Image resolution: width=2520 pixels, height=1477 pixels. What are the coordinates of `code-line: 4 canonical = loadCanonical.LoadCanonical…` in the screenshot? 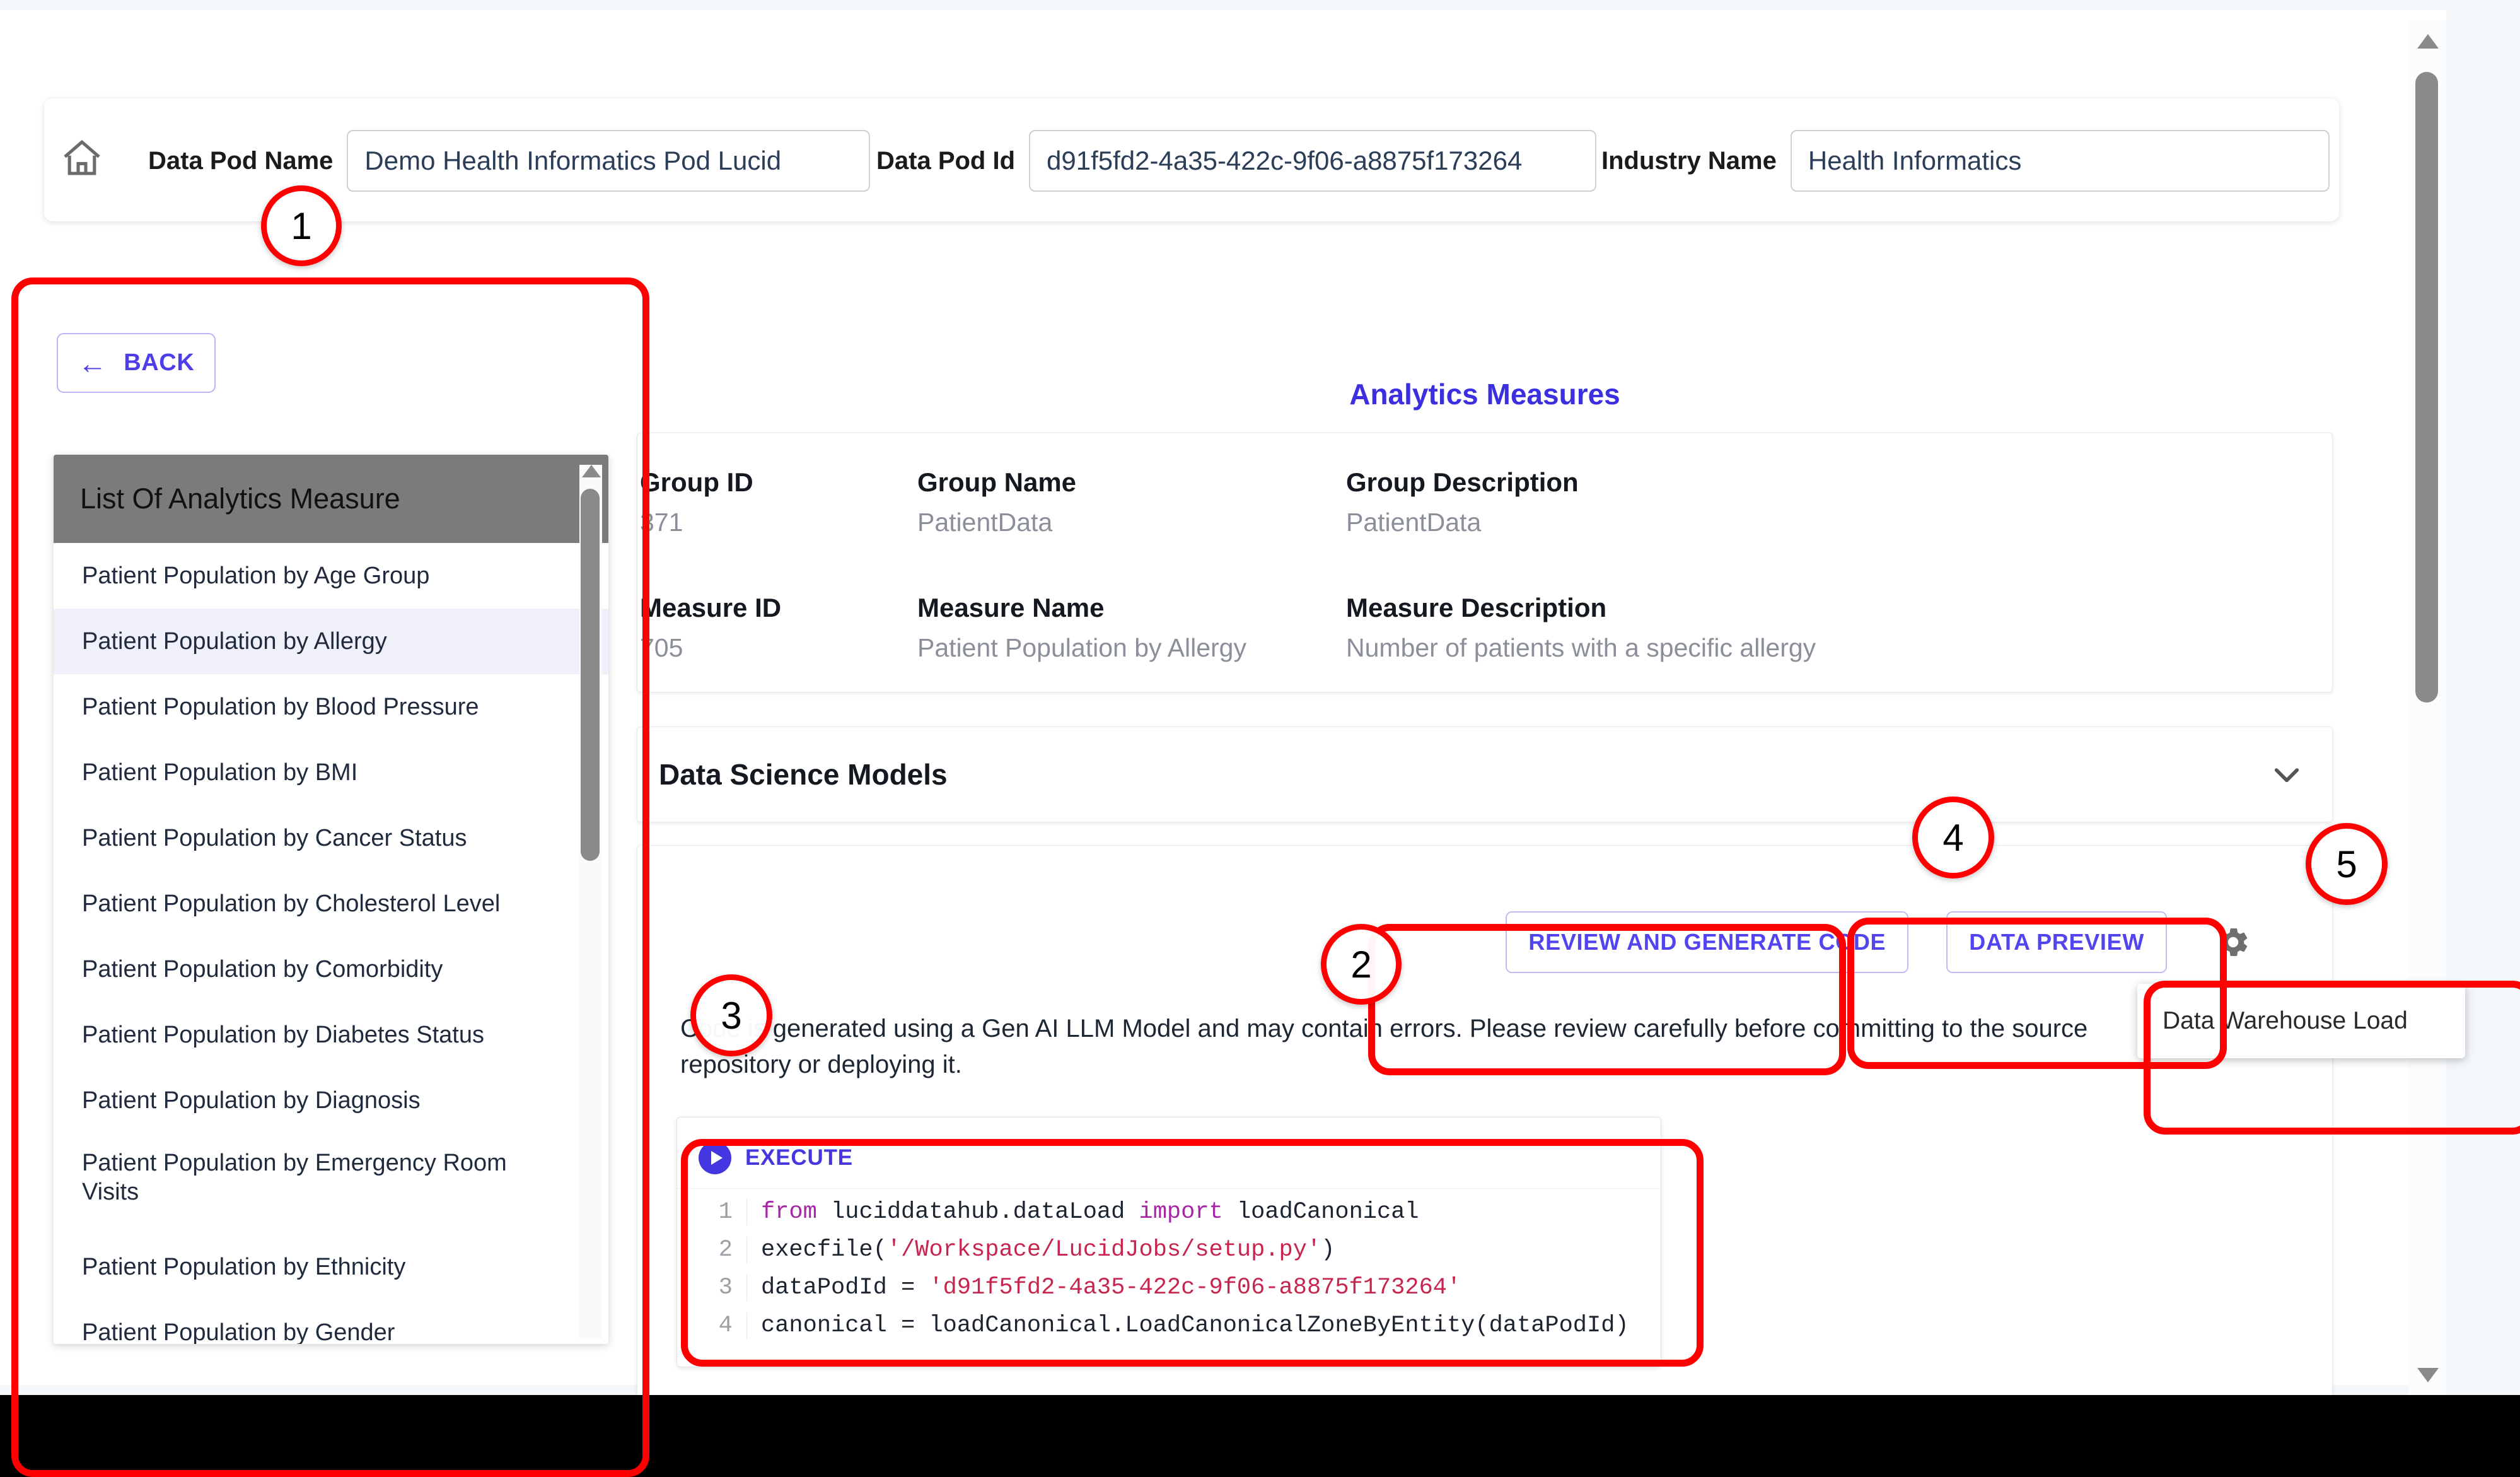 It's located at (1169, 1331).